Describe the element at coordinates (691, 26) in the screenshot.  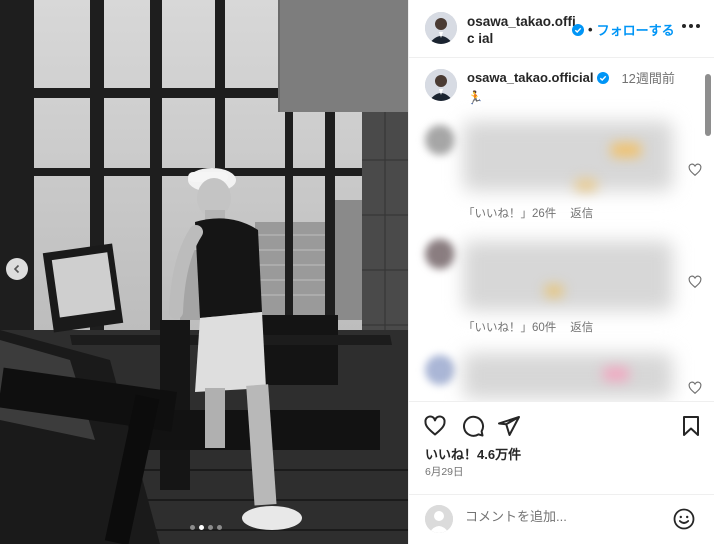
I see `more-options-icon` at that location.